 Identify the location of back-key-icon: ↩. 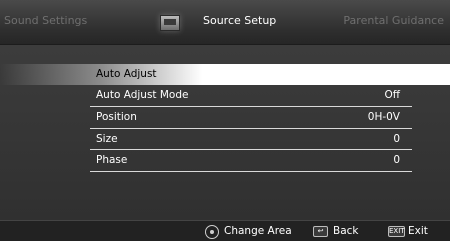
(320, 231).